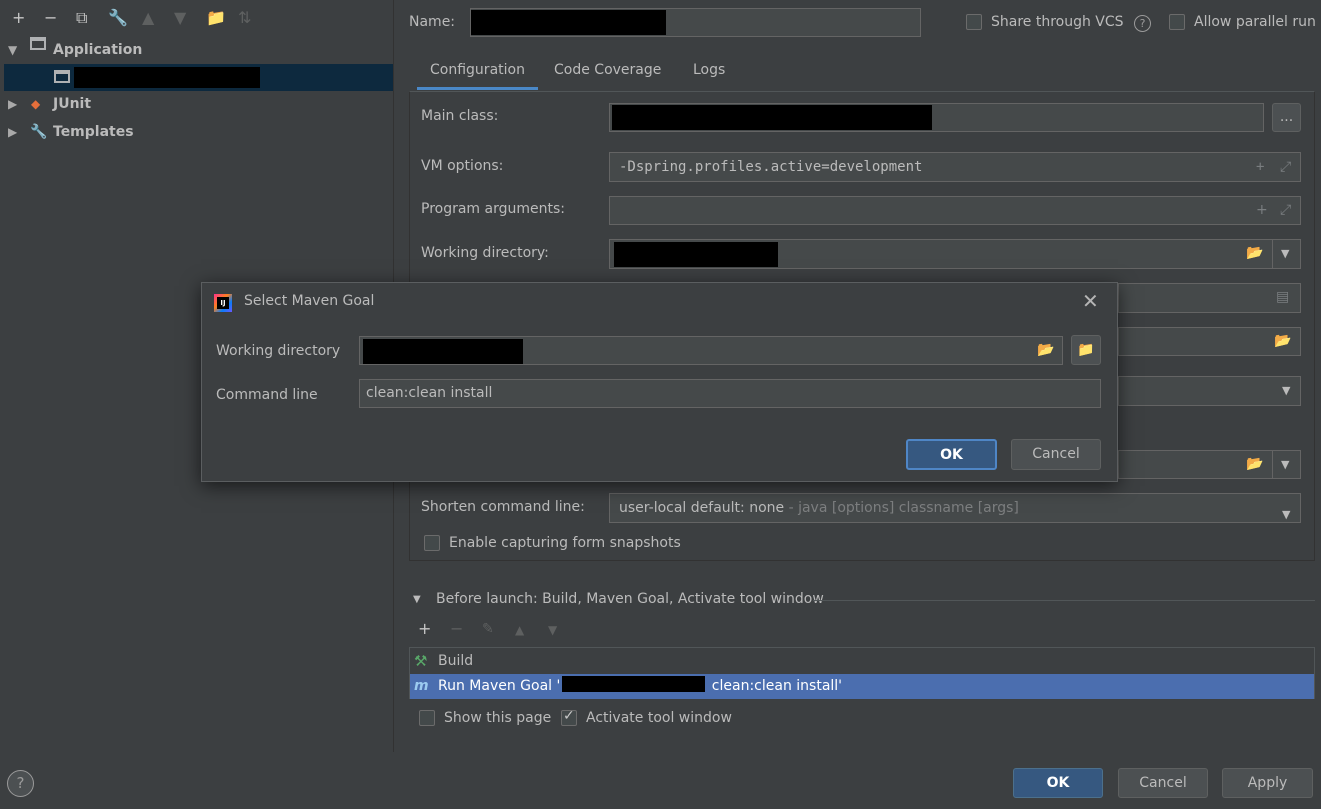  Describe the element at coordinates (901, 508) in the screenshot. I see `shorten-cmd-hint: - java [options] classname [args]` at that location.